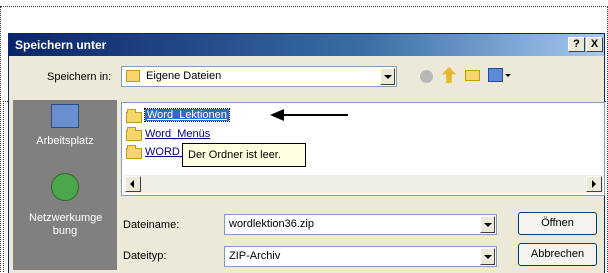 This screenshot has width=608, height=273. I want to click on folder-word-lektionen: Word_Lektionen, so click(187, 115).